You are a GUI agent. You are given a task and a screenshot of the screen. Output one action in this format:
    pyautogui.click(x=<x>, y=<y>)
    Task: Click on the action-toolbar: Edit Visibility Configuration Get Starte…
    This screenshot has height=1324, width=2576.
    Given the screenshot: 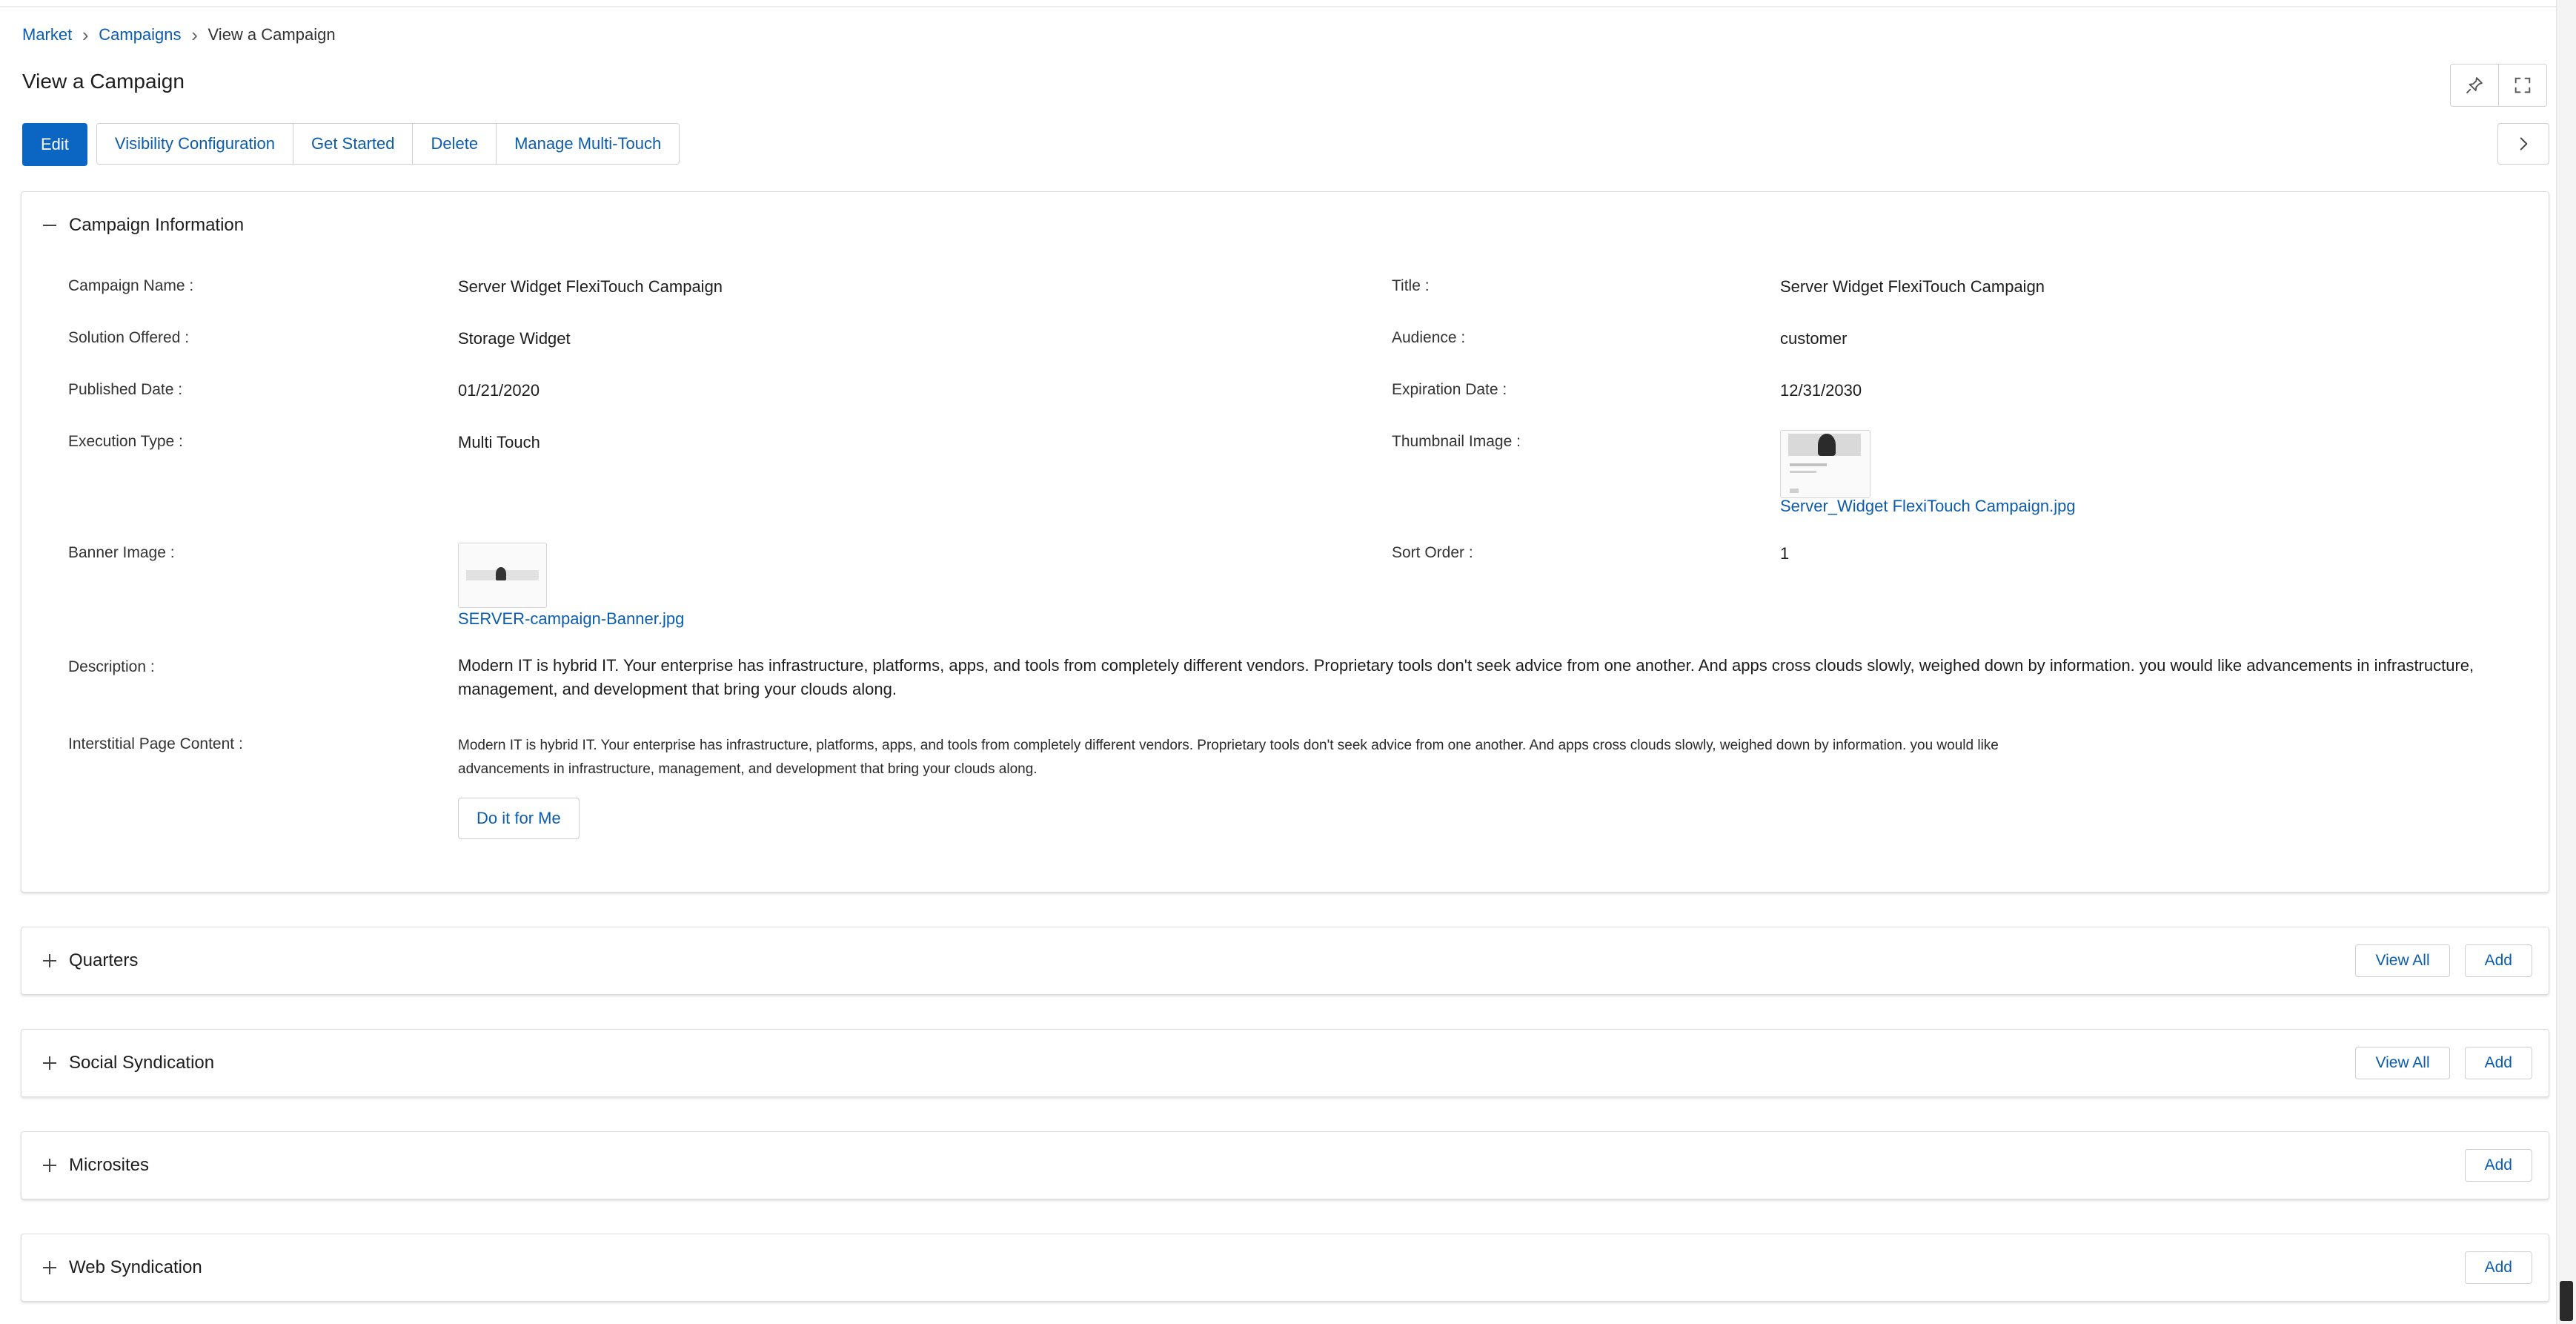 What is the action you would take?
    pyautogui.click(x=351, y=144)
    